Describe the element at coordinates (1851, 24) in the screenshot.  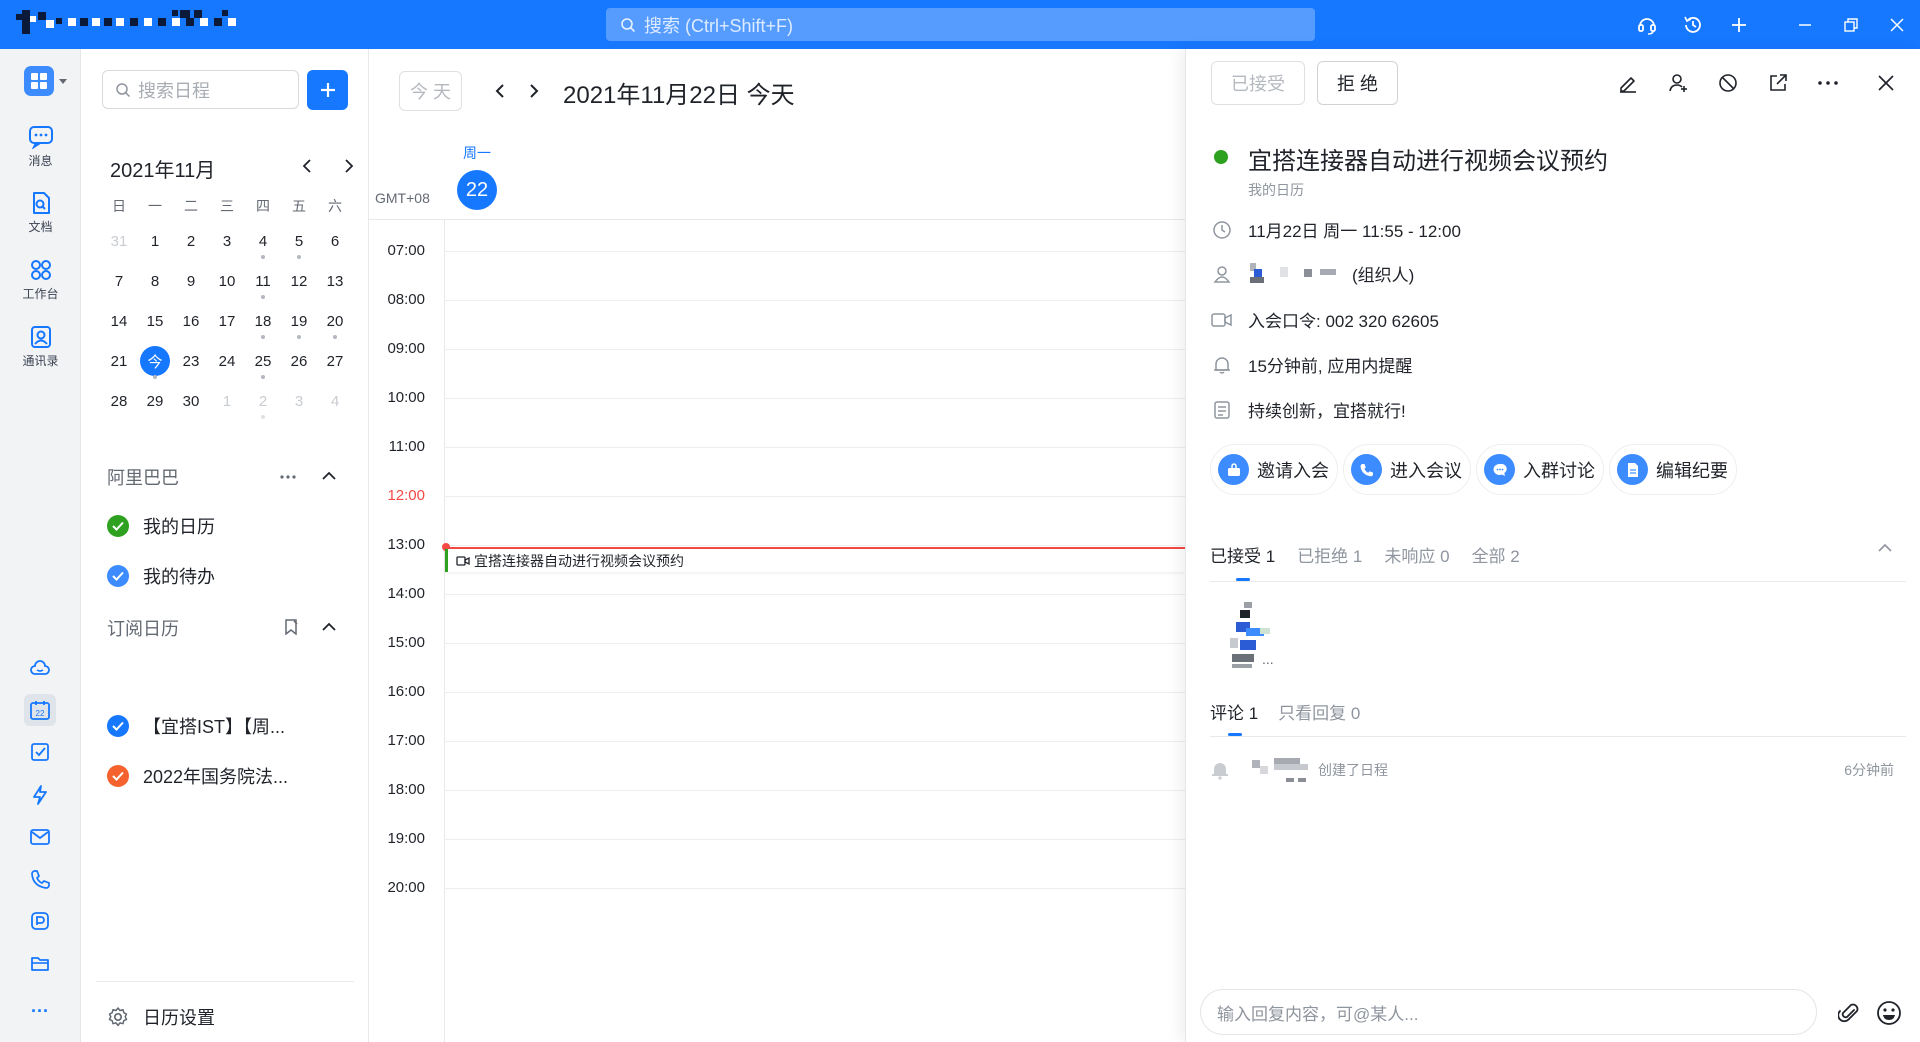
I see `restore-icon` at that location.